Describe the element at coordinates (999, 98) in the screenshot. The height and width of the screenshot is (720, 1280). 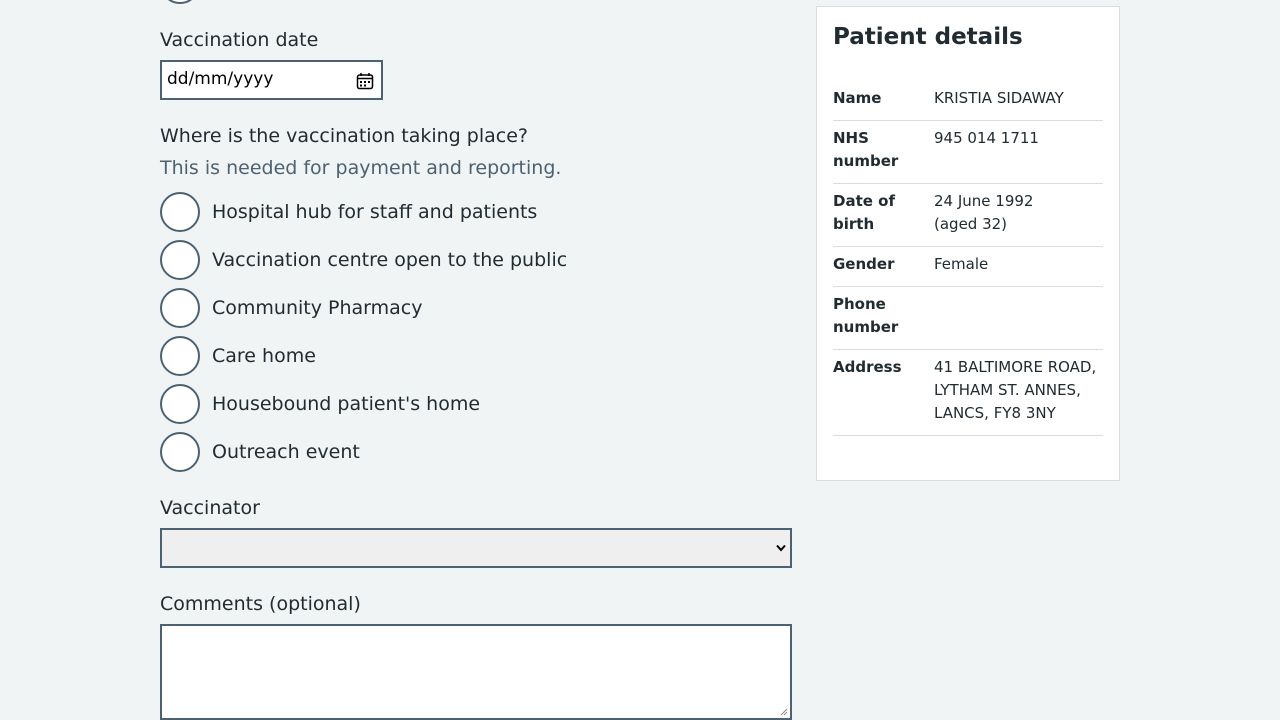
I see `patient-value: KRISTIA SIDAWAY` at that location.